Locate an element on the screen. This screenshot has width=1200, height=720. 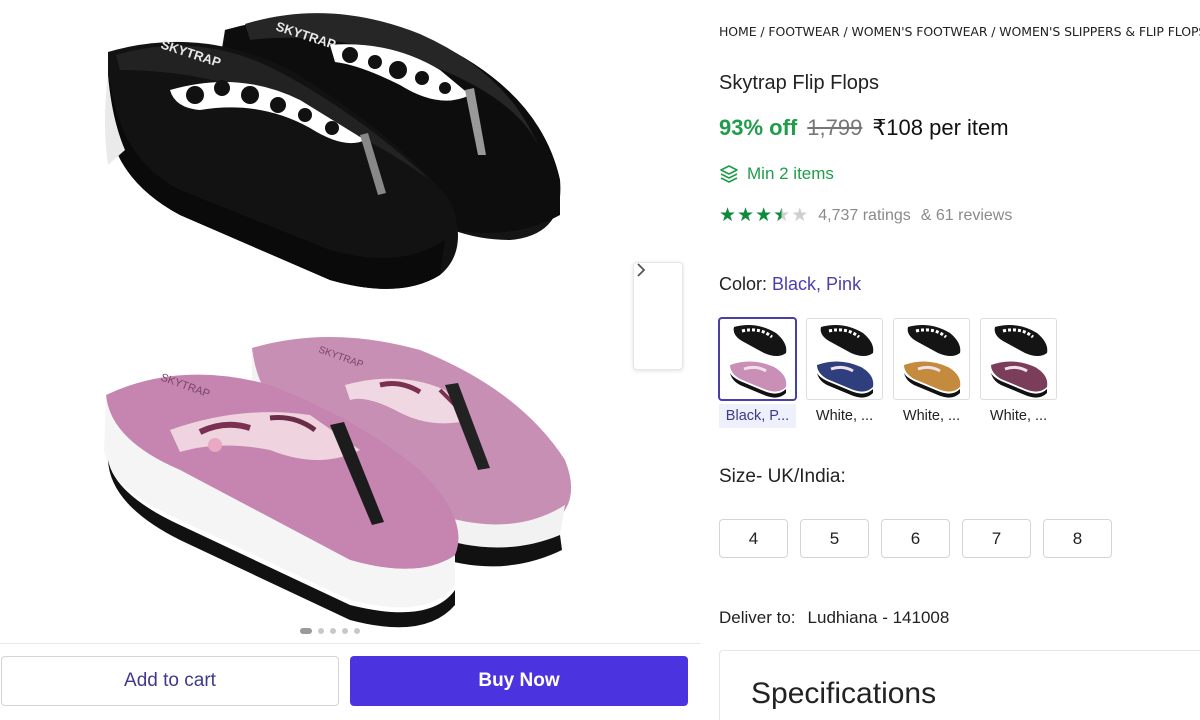
chevron-right-icon is located at coordinates (641, 270).